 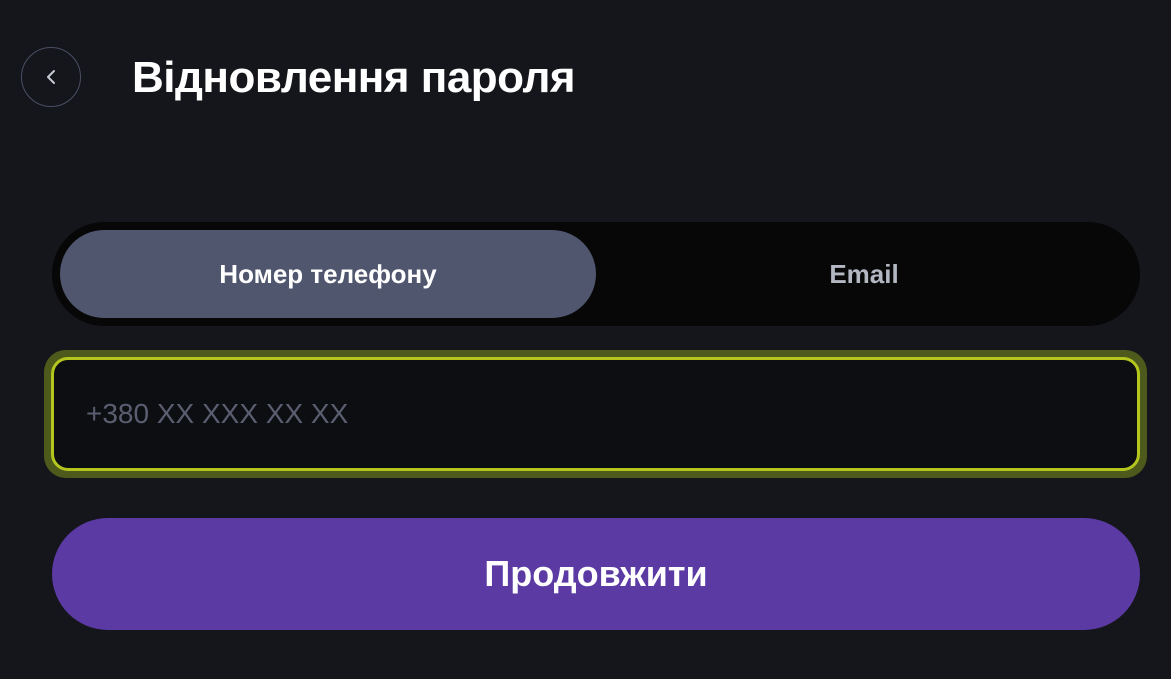 What do you see at coordinates (354, 77) in the screenshot?
I see `page-title: Відновлення пароля` at bounding box center [354, 77].